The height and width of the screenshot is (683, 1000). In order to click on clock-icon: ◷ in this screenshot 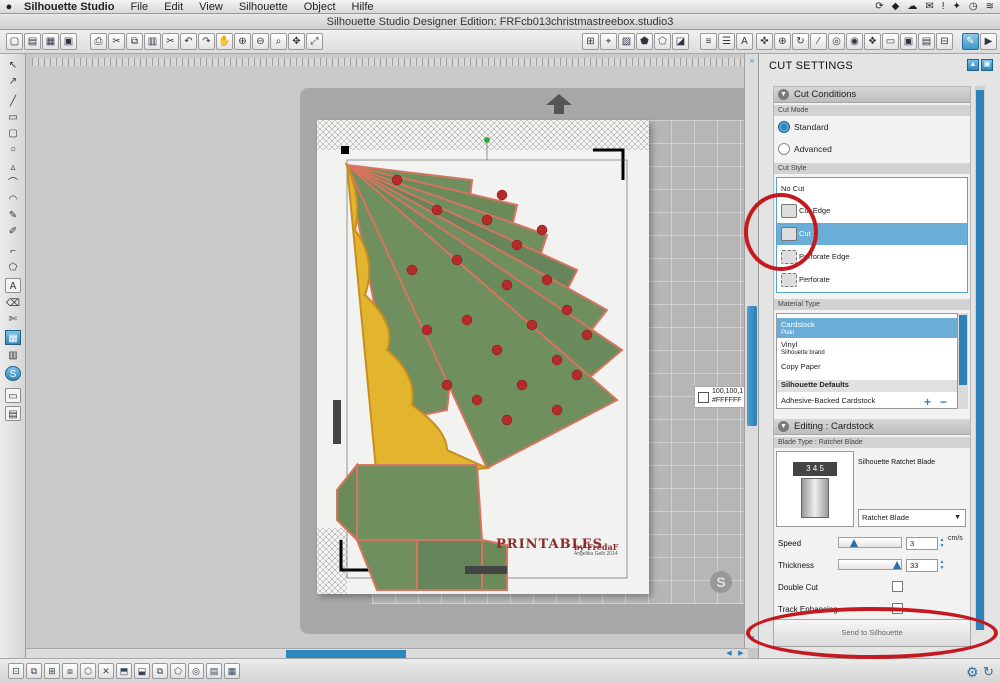, I will do `click(973, 6)`.